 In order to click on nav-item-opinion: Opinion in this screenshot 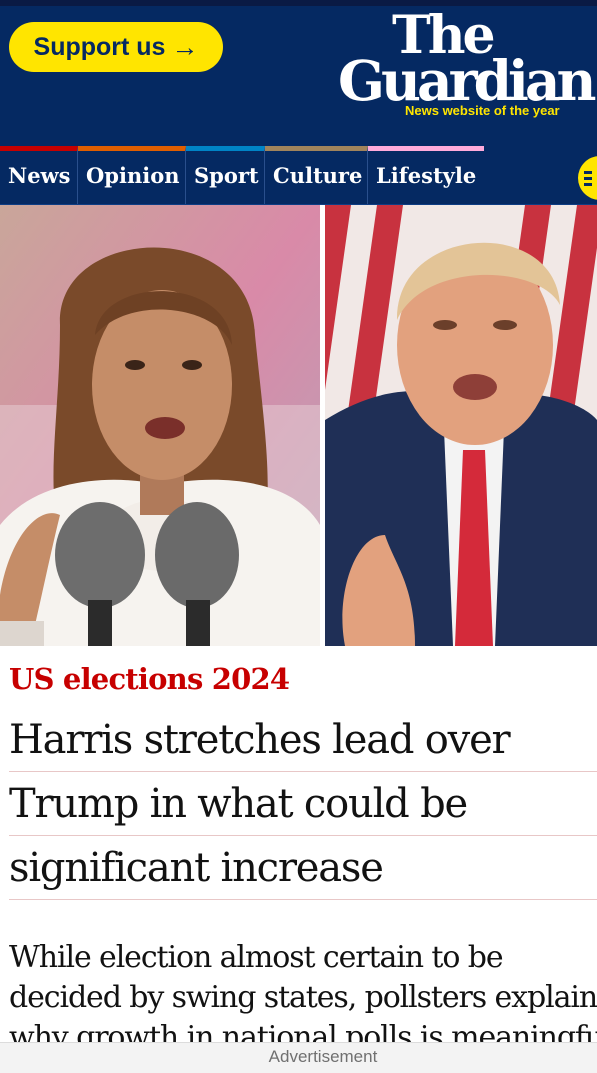, I will do `click(132, 175)`.